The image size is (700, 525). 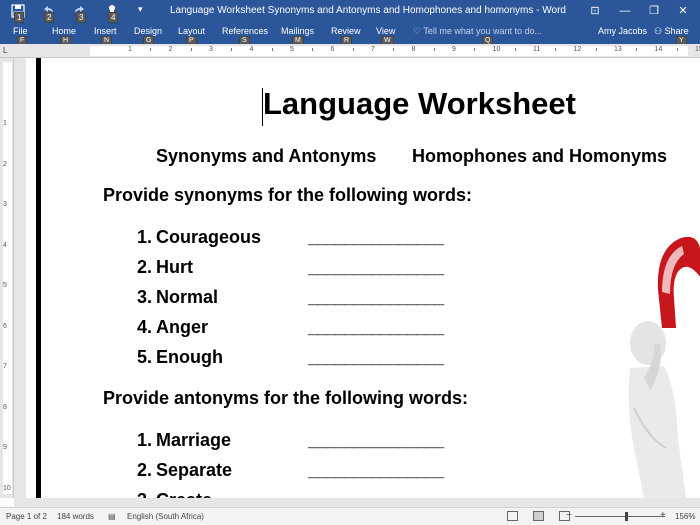 I want to click on vertical-ruler-number: 4, so click(x=5, y=245).